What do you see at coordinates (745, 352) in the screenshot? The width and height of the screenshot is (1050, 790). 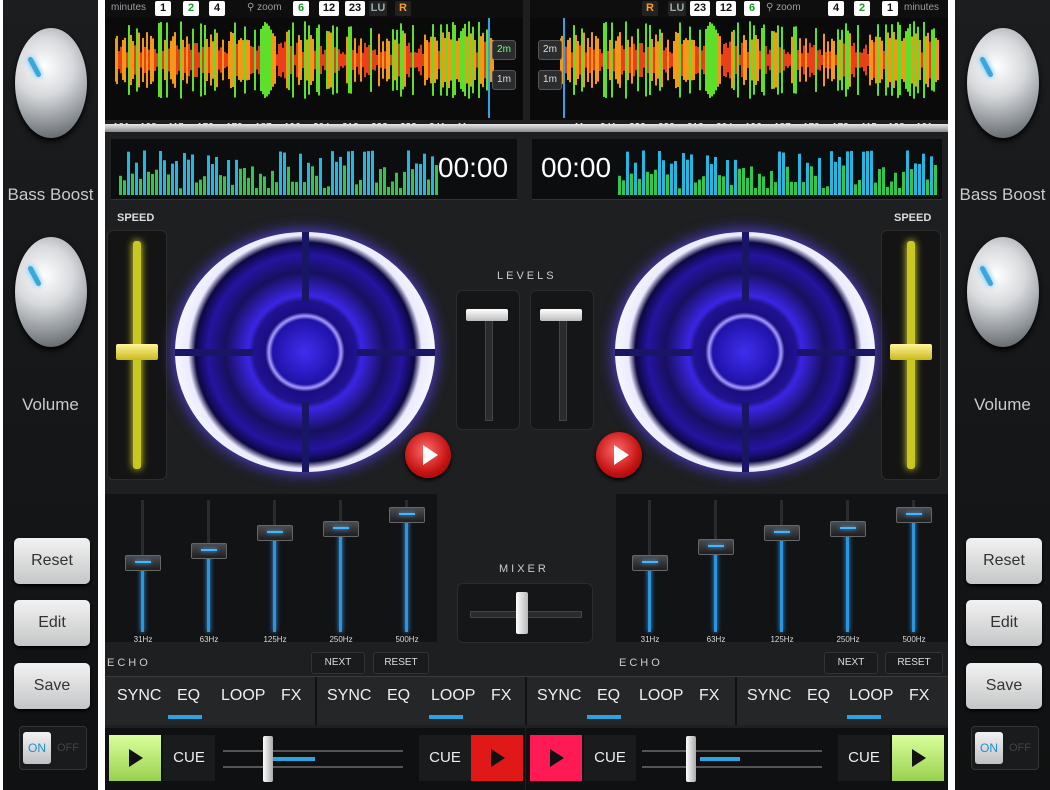 I see `right-turntable` at bounding box center [745, 352].